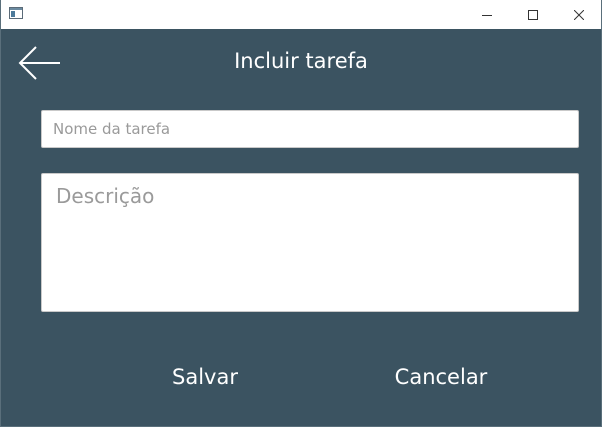 The image size is (602, 427). What do you see at coordinates (301, 14) in the screenshot?
I see `title-bar` at bounding box center [301, 14].